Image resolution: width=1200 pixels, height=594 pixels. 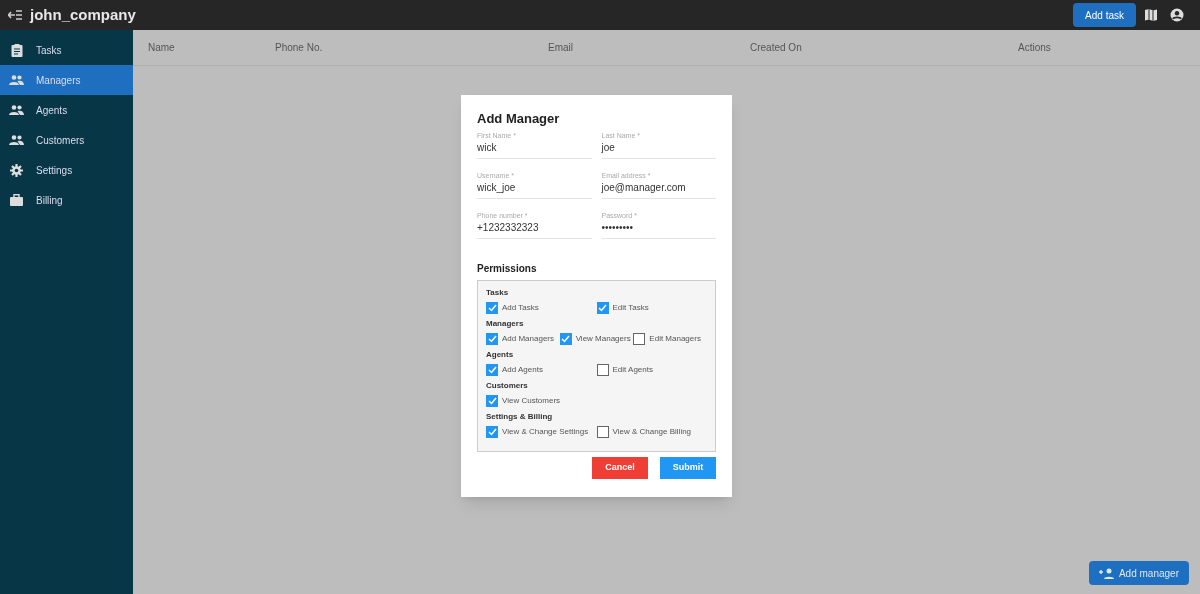 What do you see at coordinates (776, 47) in the screenshot?
I see `column-header: Created On` at bounding box center [776, 47].